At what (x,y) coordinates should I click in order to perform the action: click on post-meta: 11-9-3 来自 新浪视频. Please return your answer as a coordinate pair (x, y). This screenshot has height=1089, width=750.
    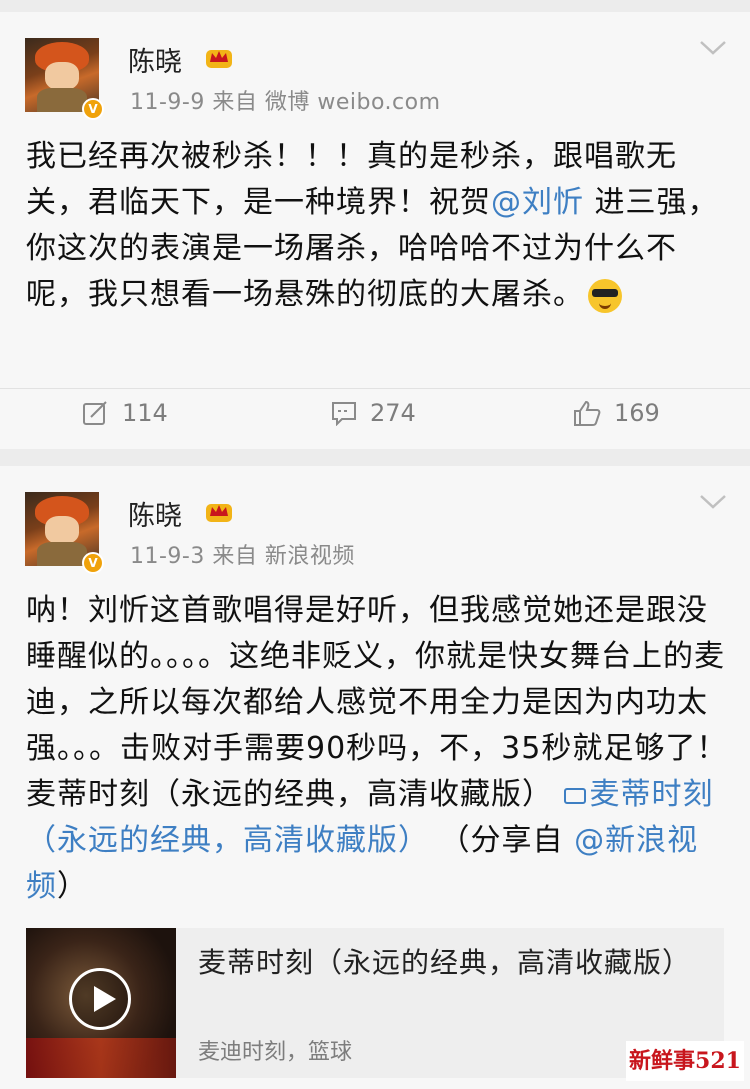
    Looking at the image, I should click on (242, 556).